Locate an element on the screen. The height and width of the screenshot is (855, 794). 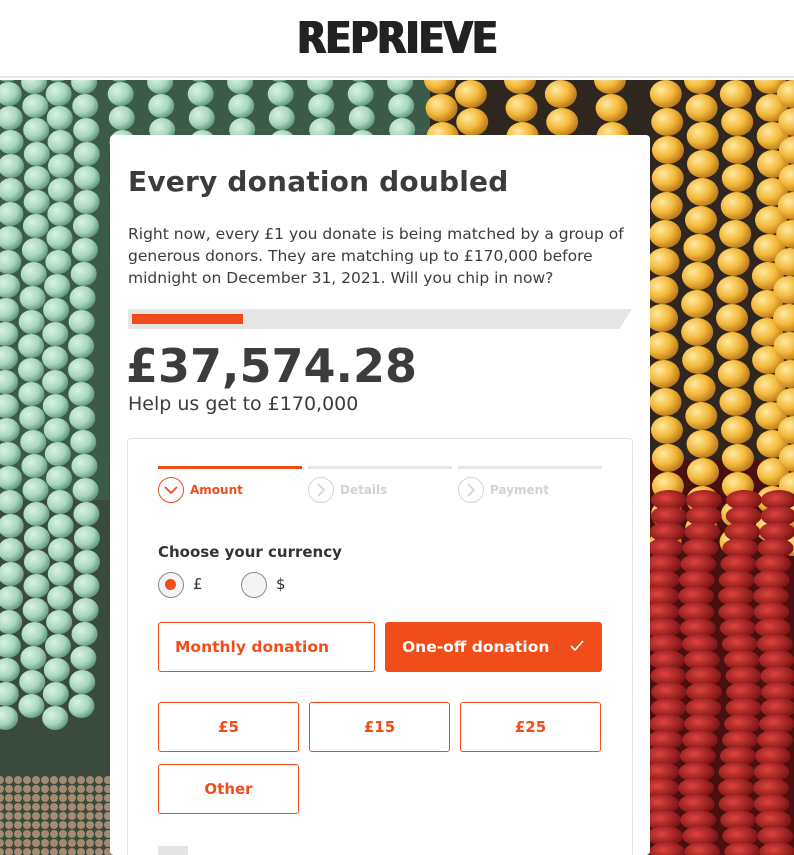
amount-button-15: £15 is located at coordinates (379, 727).